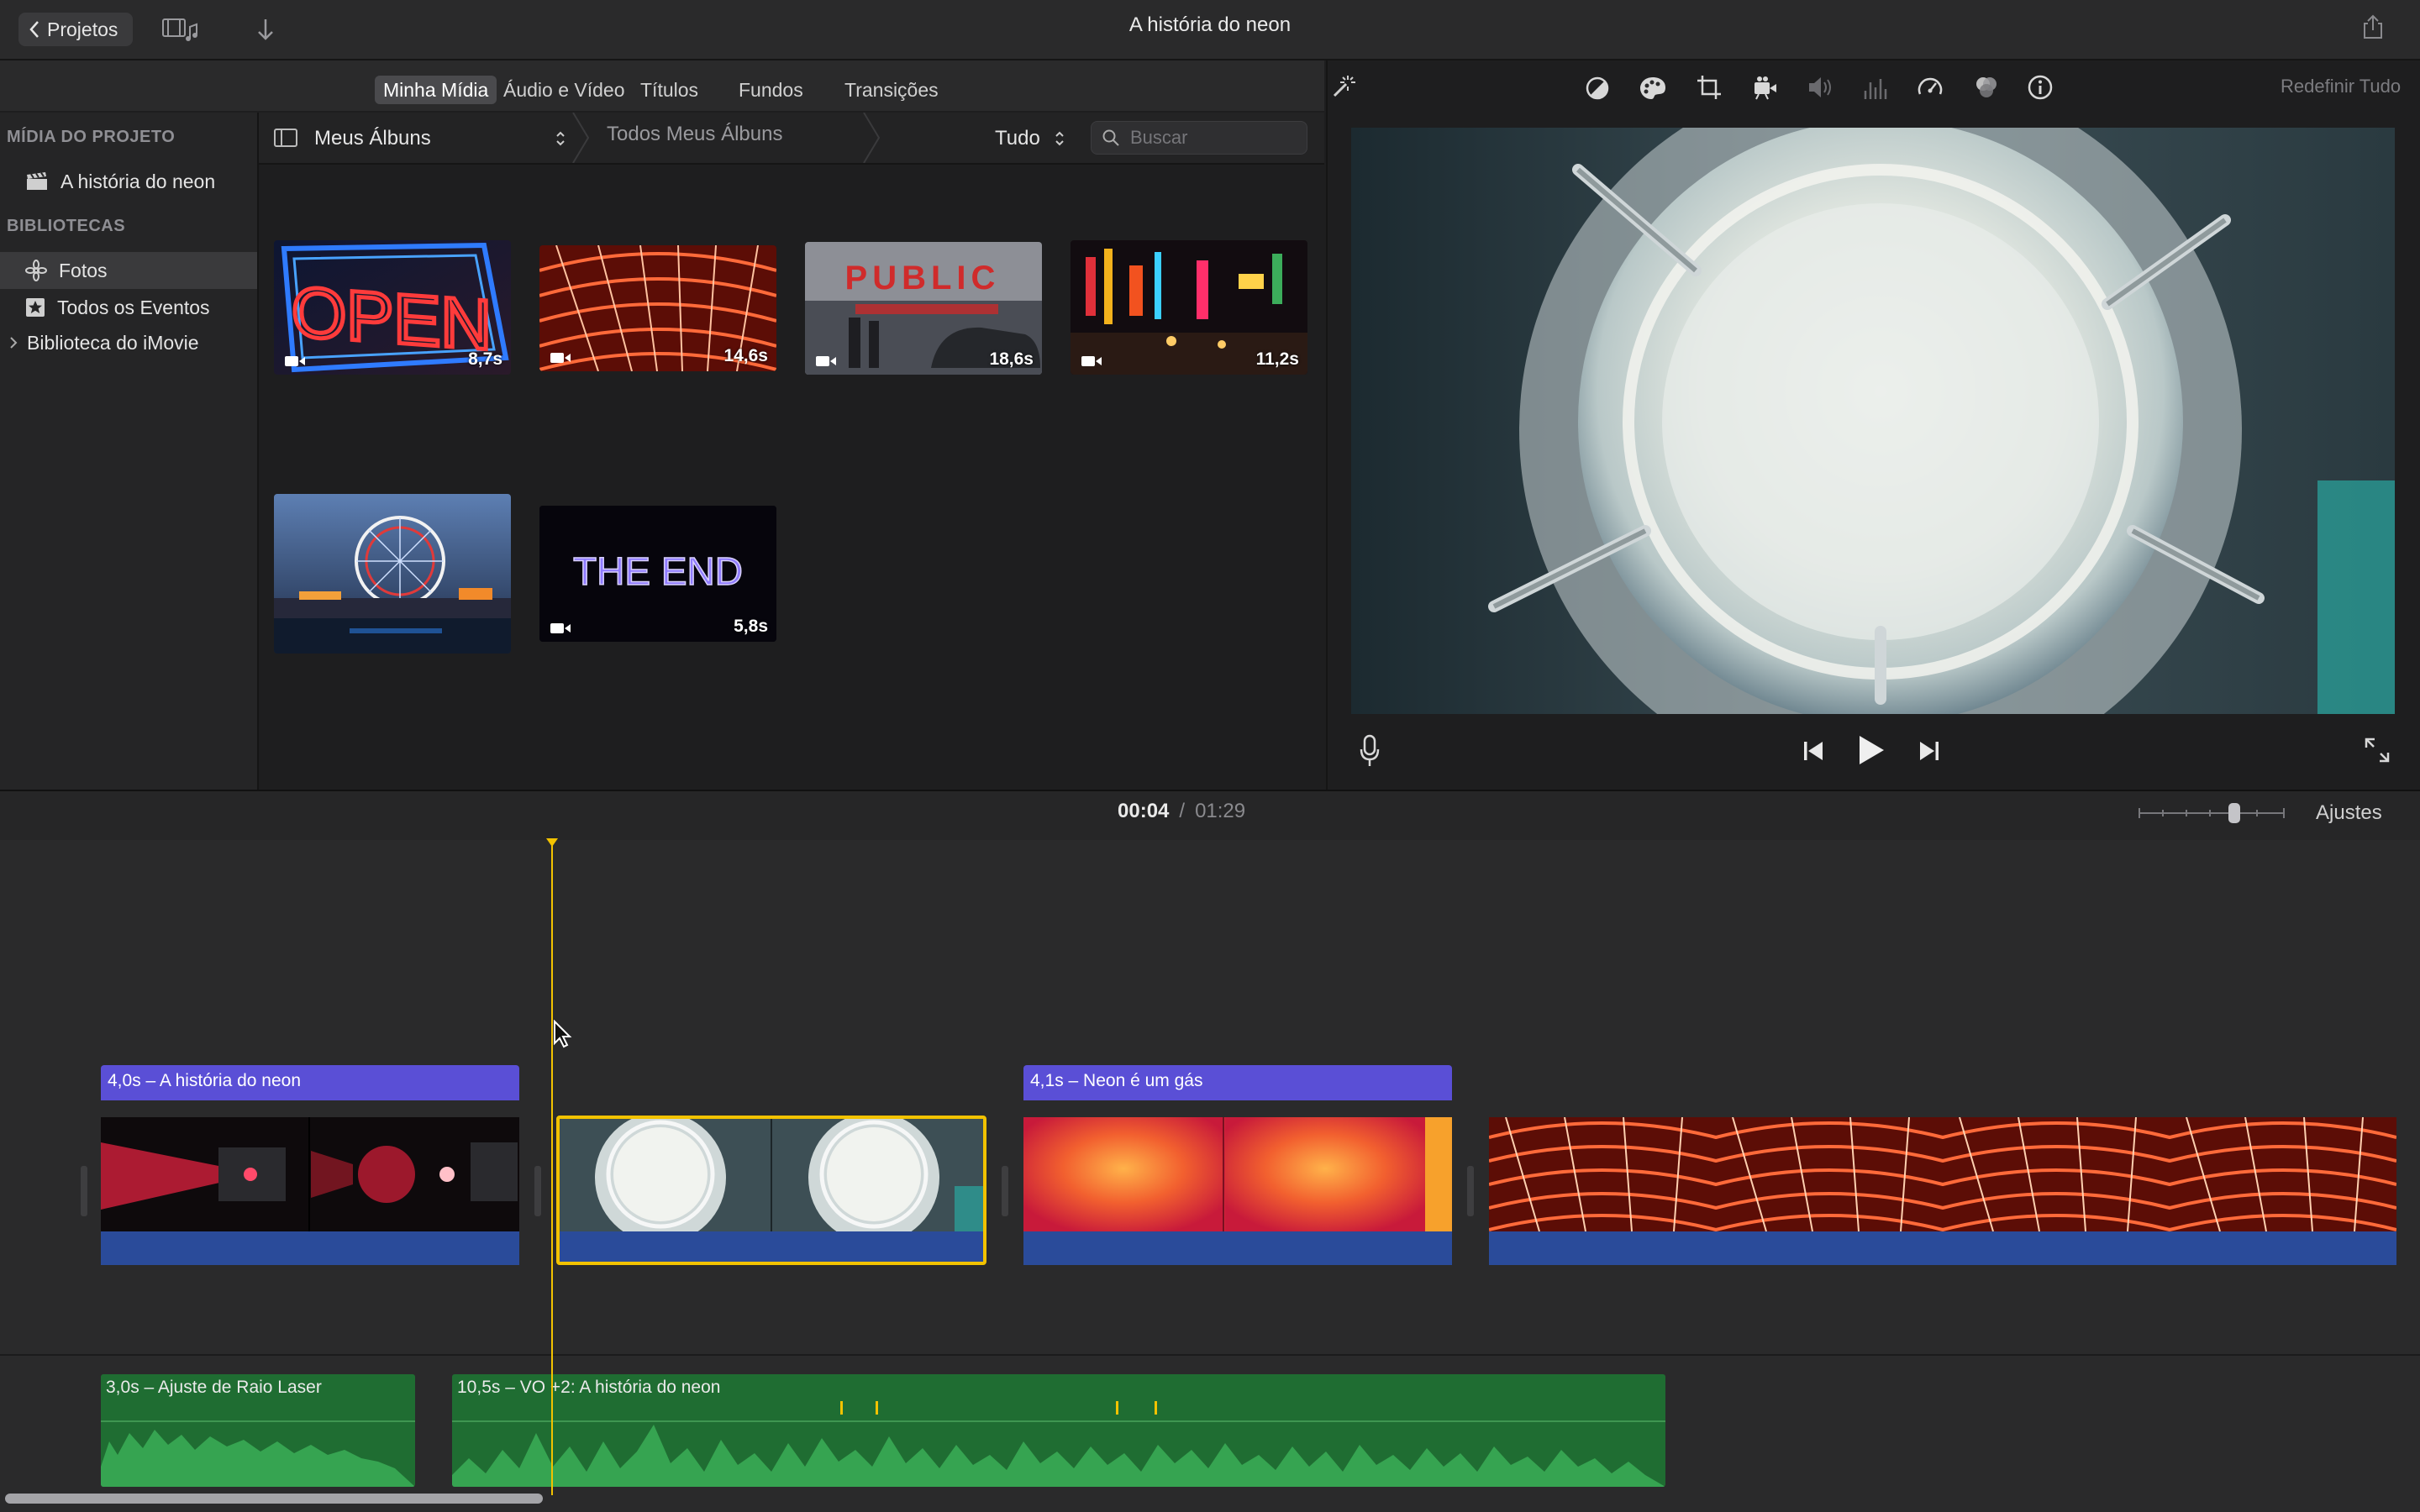 The height and width of the screenshot is (1512, 2420). I want to click on sidebar-item-fotos-label: Fotos, so click(83, 270).